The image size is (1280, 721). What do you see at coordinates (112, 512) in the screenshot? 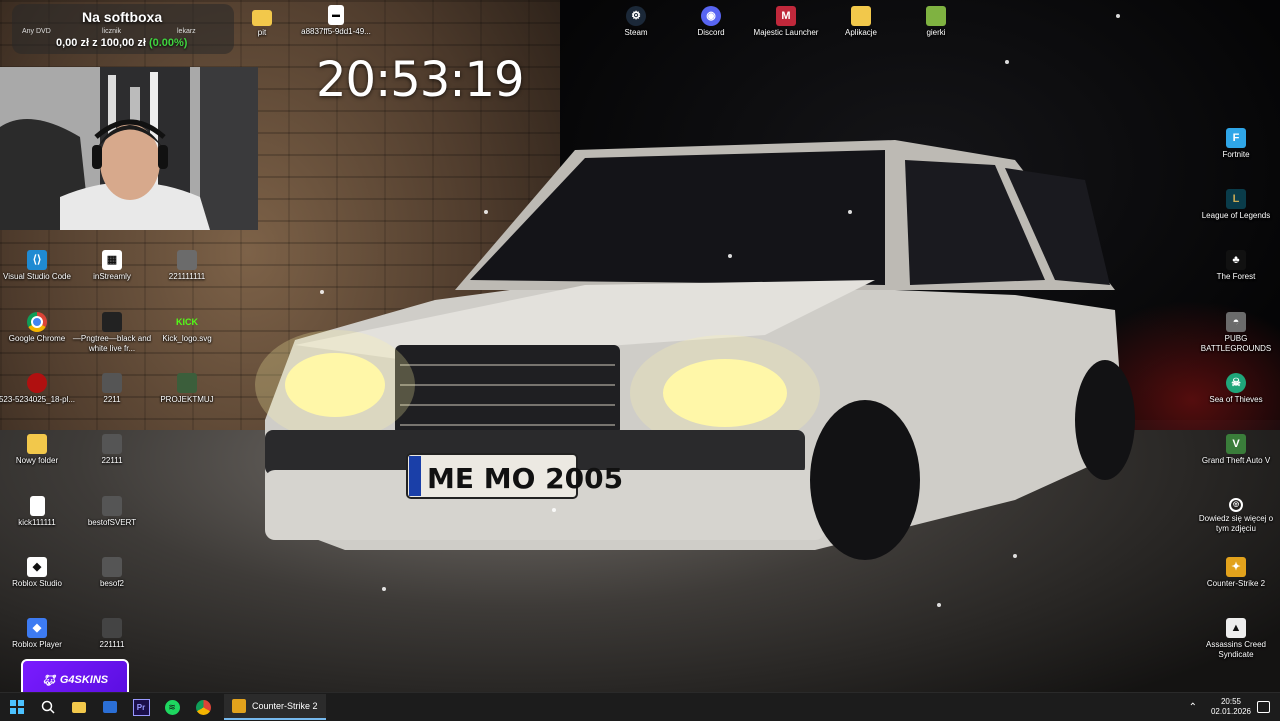
I see `desktop-icon-bestofsvert: bestofSVERT` at bounding box center [112, 512].